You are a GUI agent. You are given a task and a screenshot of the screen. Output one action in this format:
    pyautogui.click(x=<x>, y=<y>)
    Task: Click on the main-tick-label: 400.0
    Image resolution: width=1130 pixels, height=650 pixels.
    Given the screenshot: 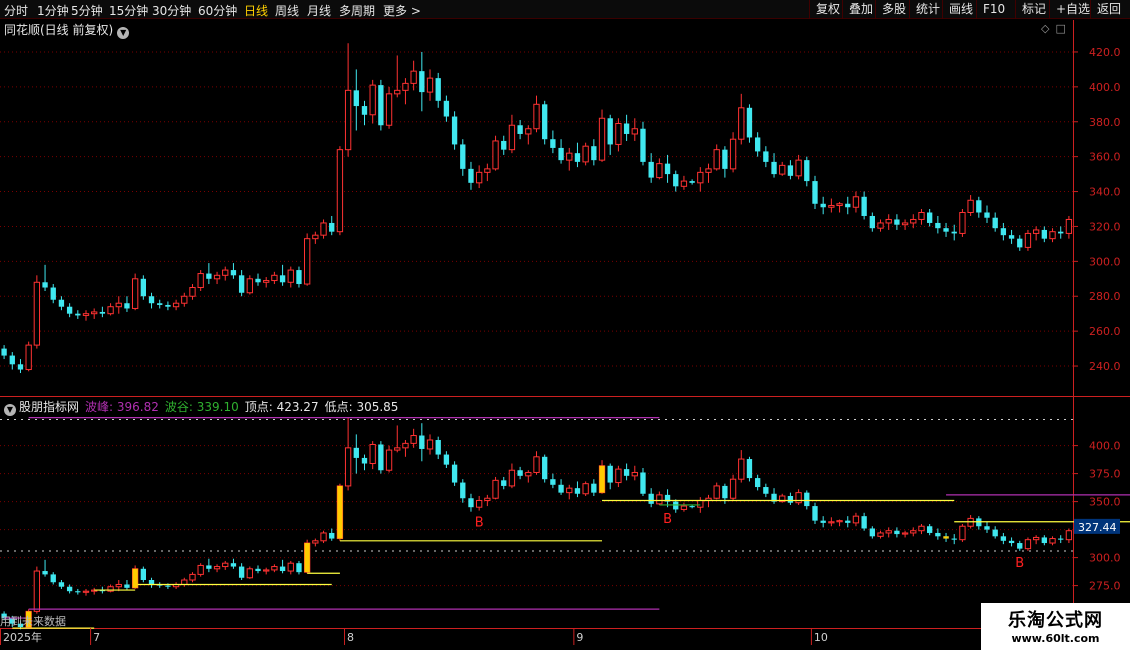 What is the action you would take?
    pyautogui.click(x=1105, y=87)
    